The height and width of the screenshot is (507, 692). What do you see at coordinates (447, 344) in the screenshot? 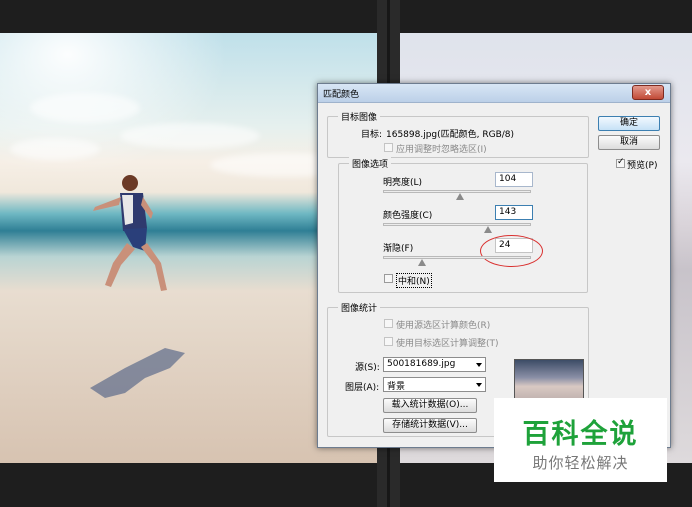
I see `use-target-selection-label: 使用目标选区计算调整(T)` at bounding box center [447, 344].